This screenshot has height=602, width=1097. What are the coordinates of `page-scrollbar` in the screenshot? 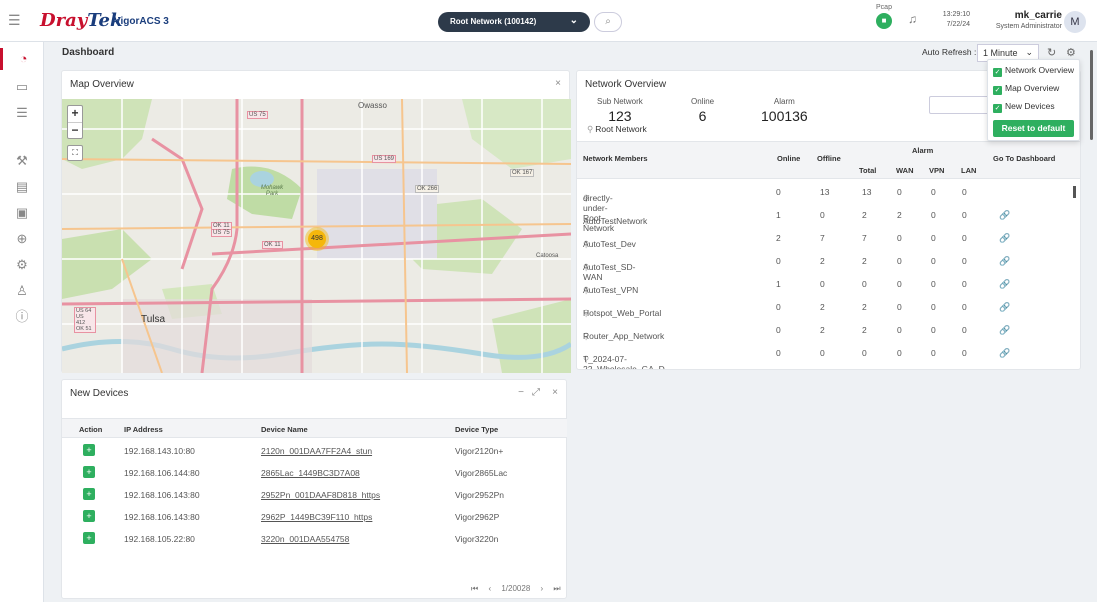 It's located at (1091, 322).